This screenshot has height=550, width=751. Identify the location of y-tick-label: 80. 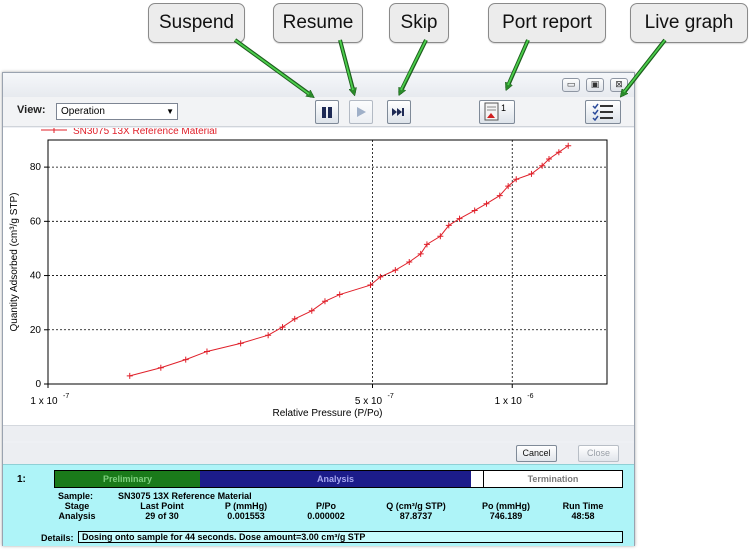
(36, 167).